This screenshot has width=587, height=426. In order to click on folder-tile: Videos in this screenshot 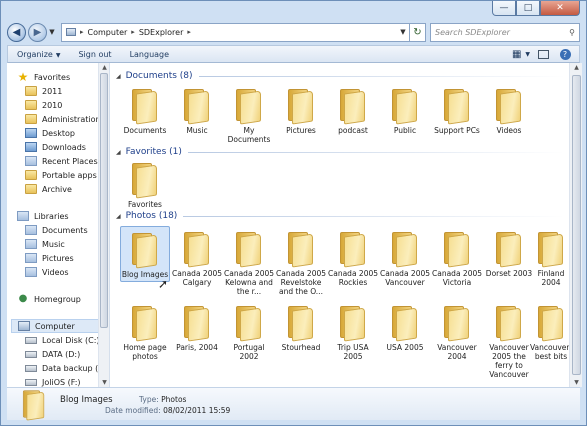, I will do `click(509, 109)`.